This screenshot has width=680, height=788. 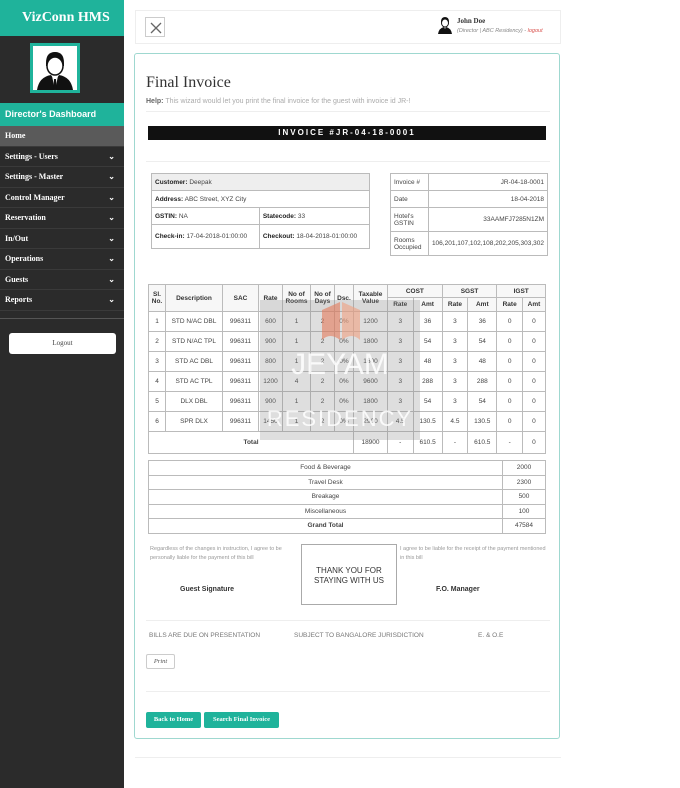 I want to click on page-title: Final Invoice, so click(x=188, y=82).